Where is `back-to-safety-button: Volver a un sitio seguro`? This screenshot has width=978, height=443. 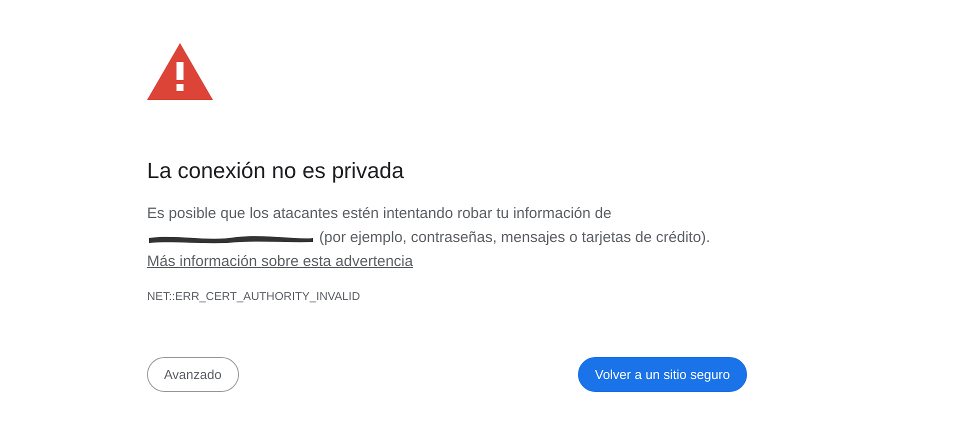
back-to-safety-button: Volver a un sitio seguro is located at coordinates (662, 374).